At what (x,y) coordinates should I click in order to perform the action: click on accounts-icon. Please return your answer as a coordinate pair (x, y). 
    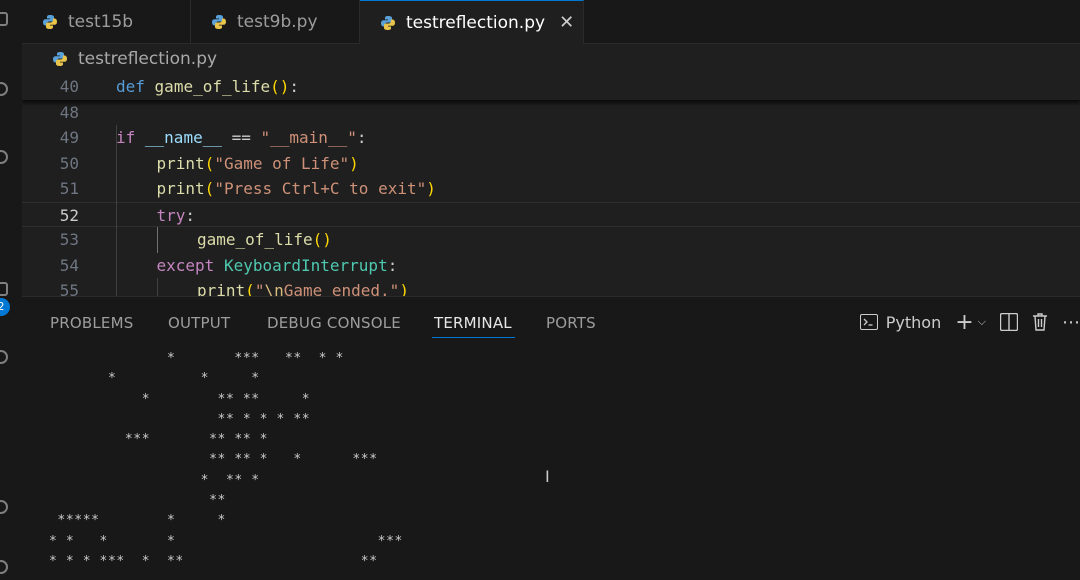
    Looking at the image, I should click on (4, 507).